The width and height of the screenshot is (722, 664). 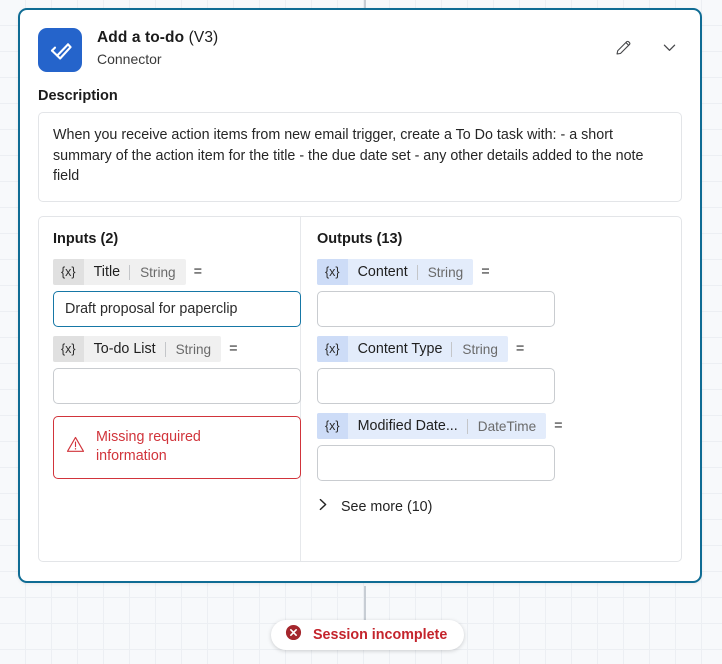 I want to click on output-field-content-type: {x} Content Type String =, so click(x=492, y=370).